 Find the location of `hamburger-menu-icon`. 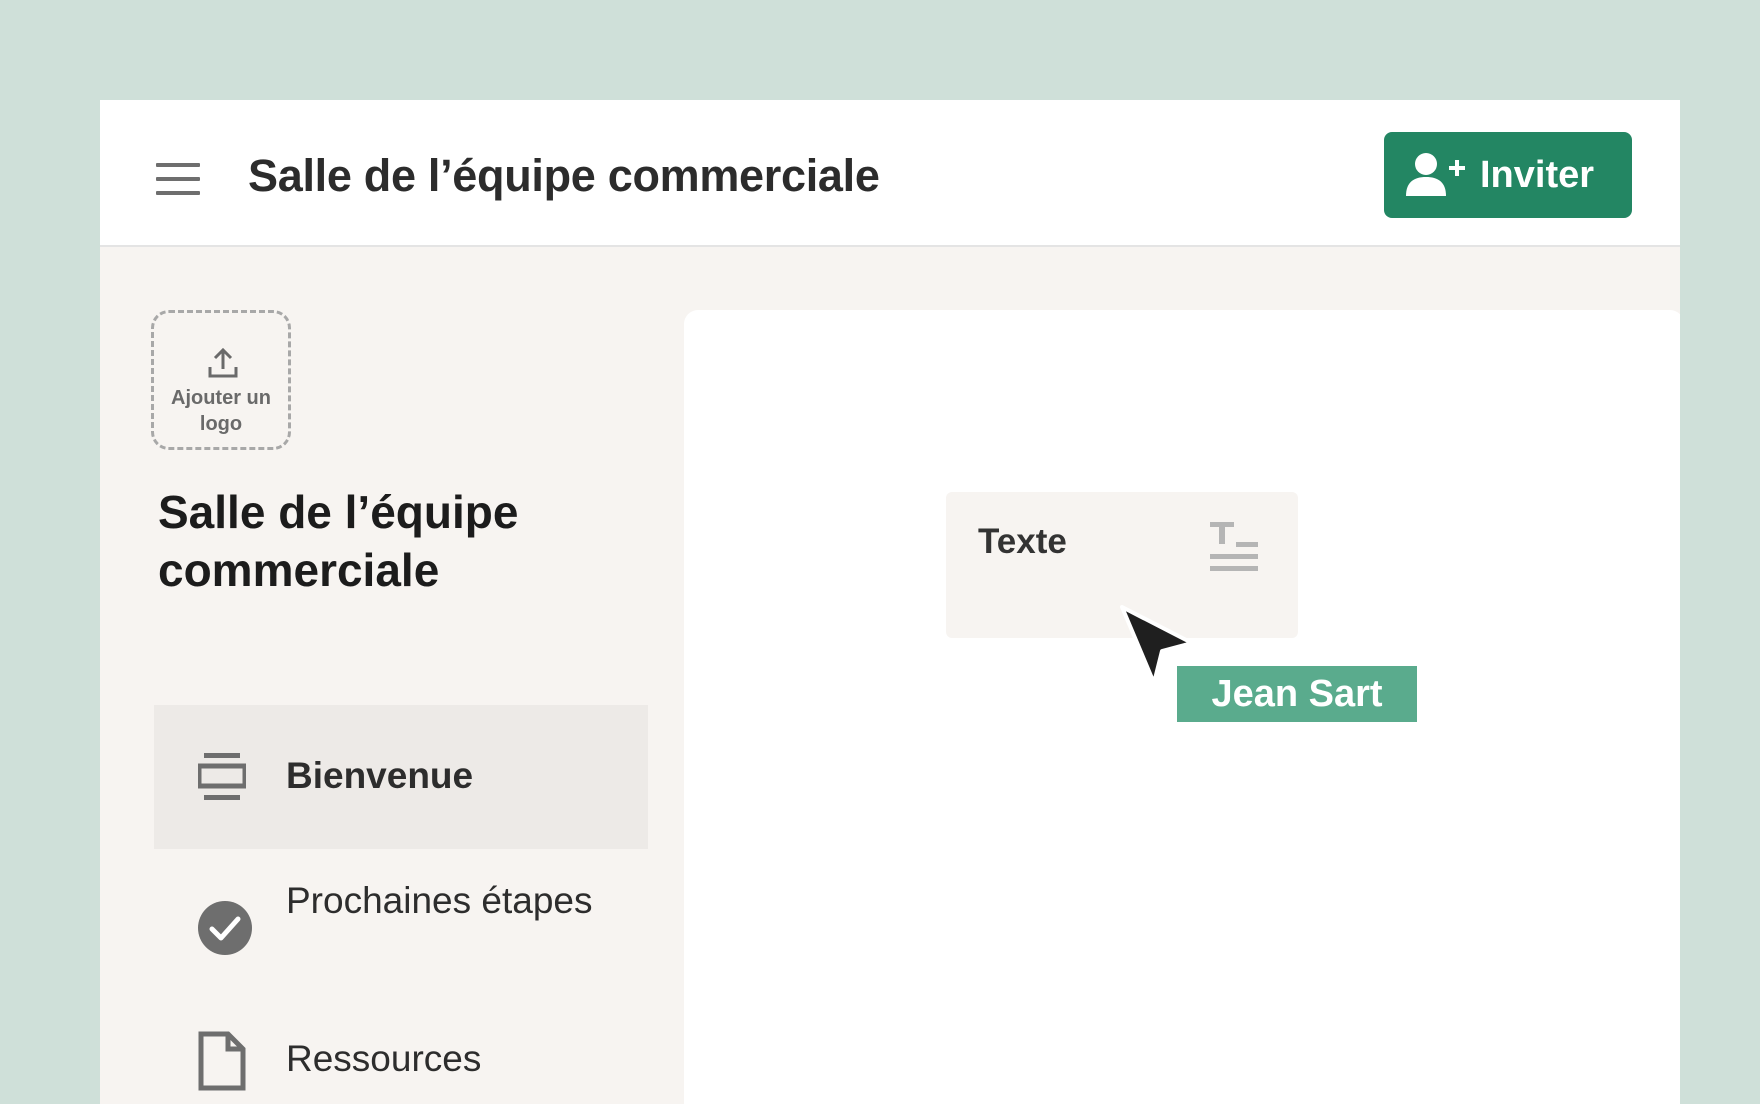

hamburger-menu-icon is located at coordinates (179, 180).